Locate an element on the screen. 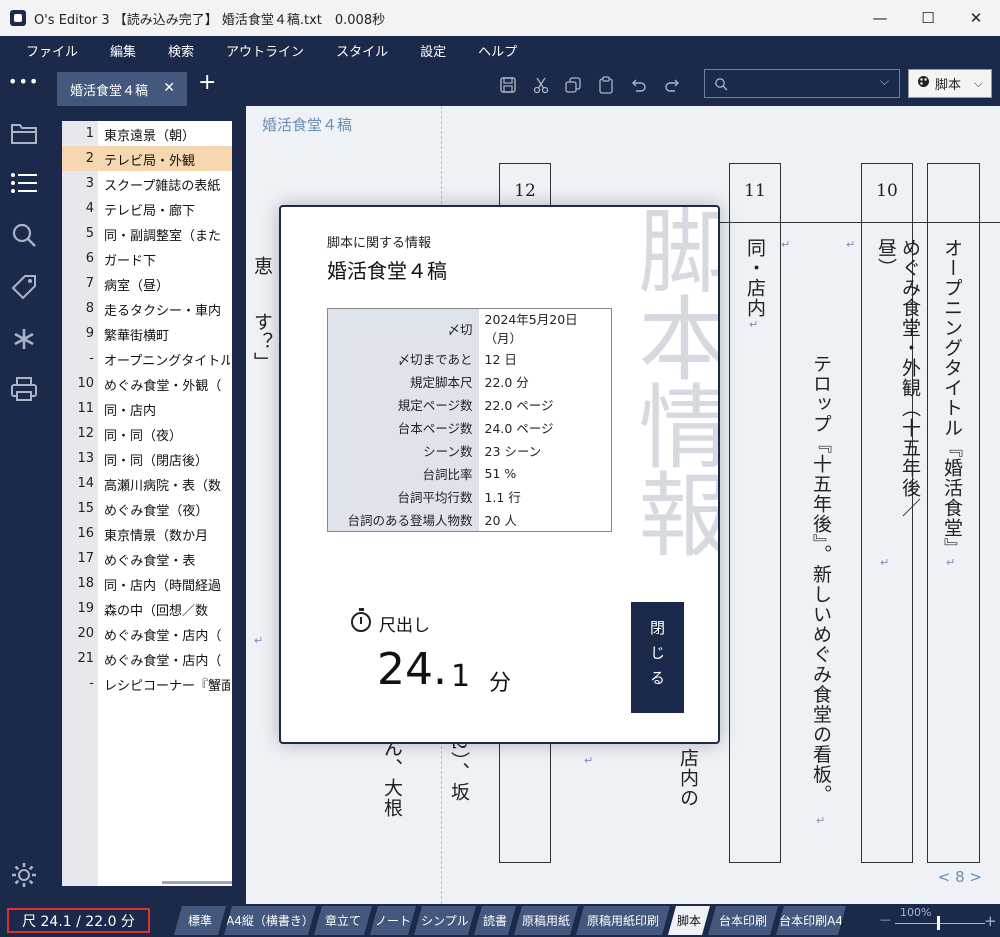 This screenshot has height=937, width=1000. close-tab-icon: ✕ is located at coordinates (169, 88).